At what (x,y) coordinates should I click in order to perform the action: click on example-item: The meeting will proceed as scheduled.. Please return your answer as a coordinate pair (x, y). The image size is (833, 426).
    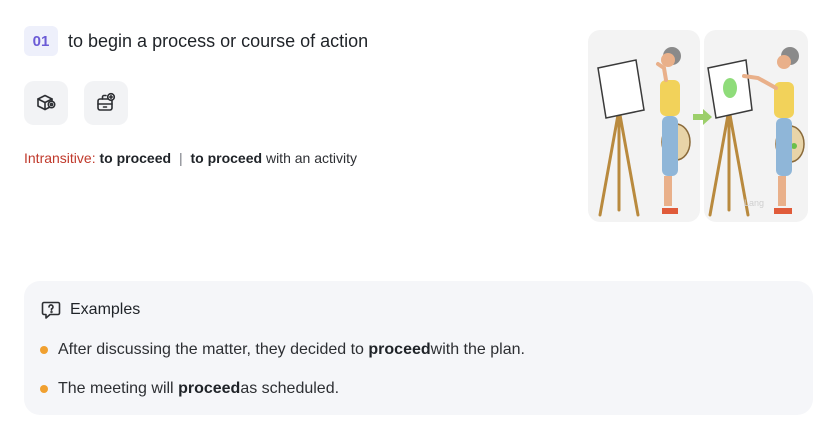
    Looking at the image, I should click on (282, 389).